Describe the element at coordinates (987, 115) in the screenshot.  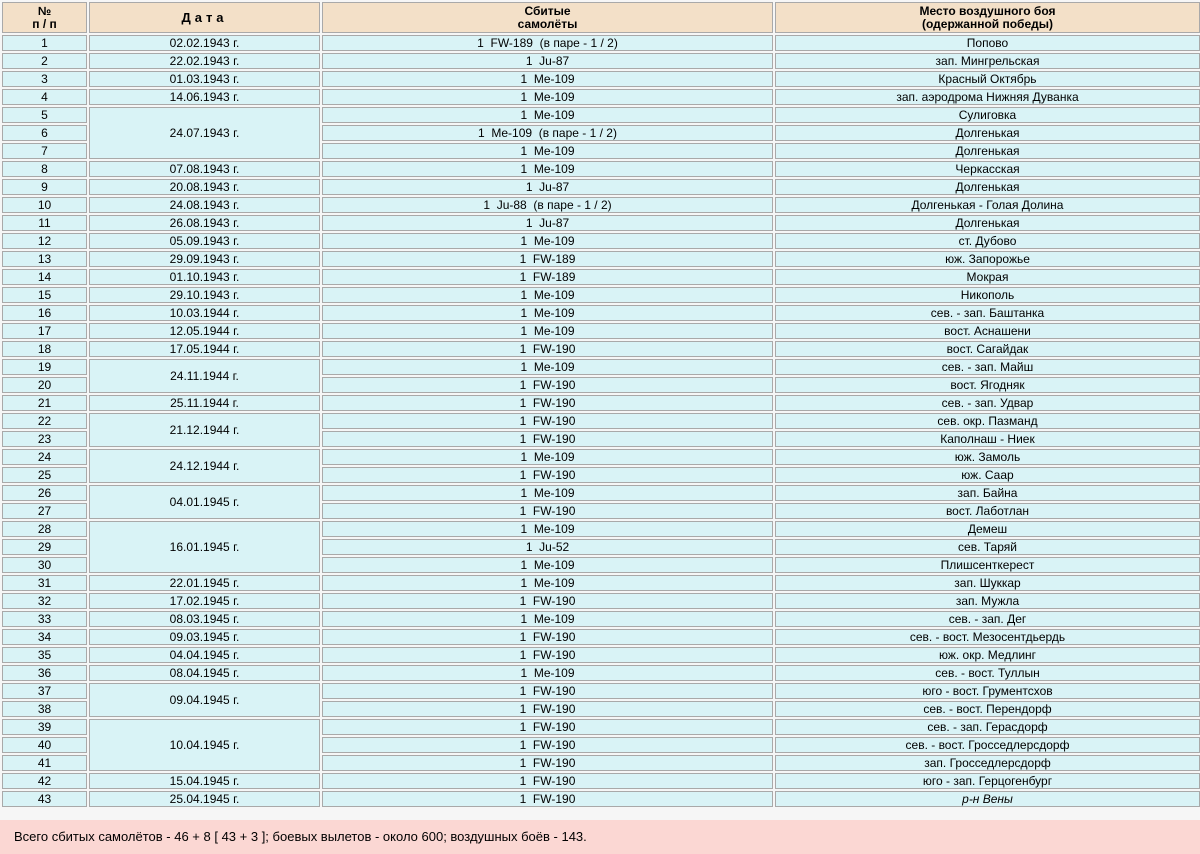
I see `cell-place: Сулиговка` at that location.